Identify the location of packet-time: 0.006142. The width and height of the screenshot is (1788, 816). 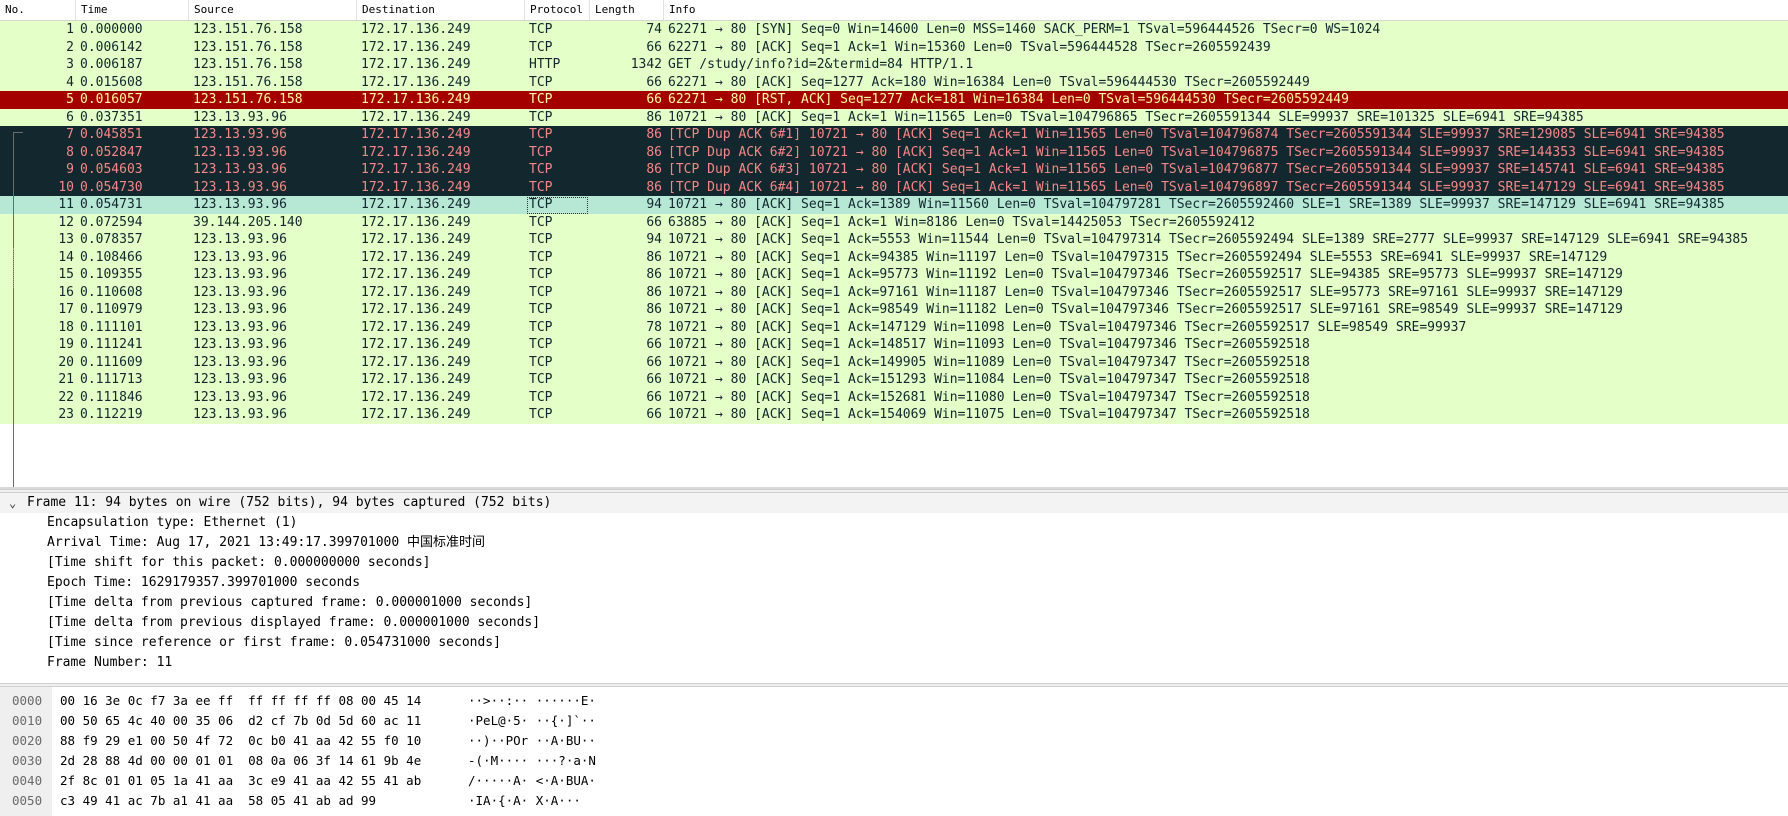
(111, 47).